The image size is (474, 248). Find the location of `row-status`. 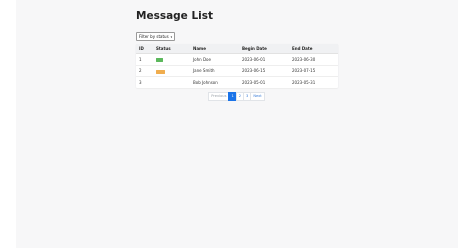

row-status is located at coordinates (171, 82).